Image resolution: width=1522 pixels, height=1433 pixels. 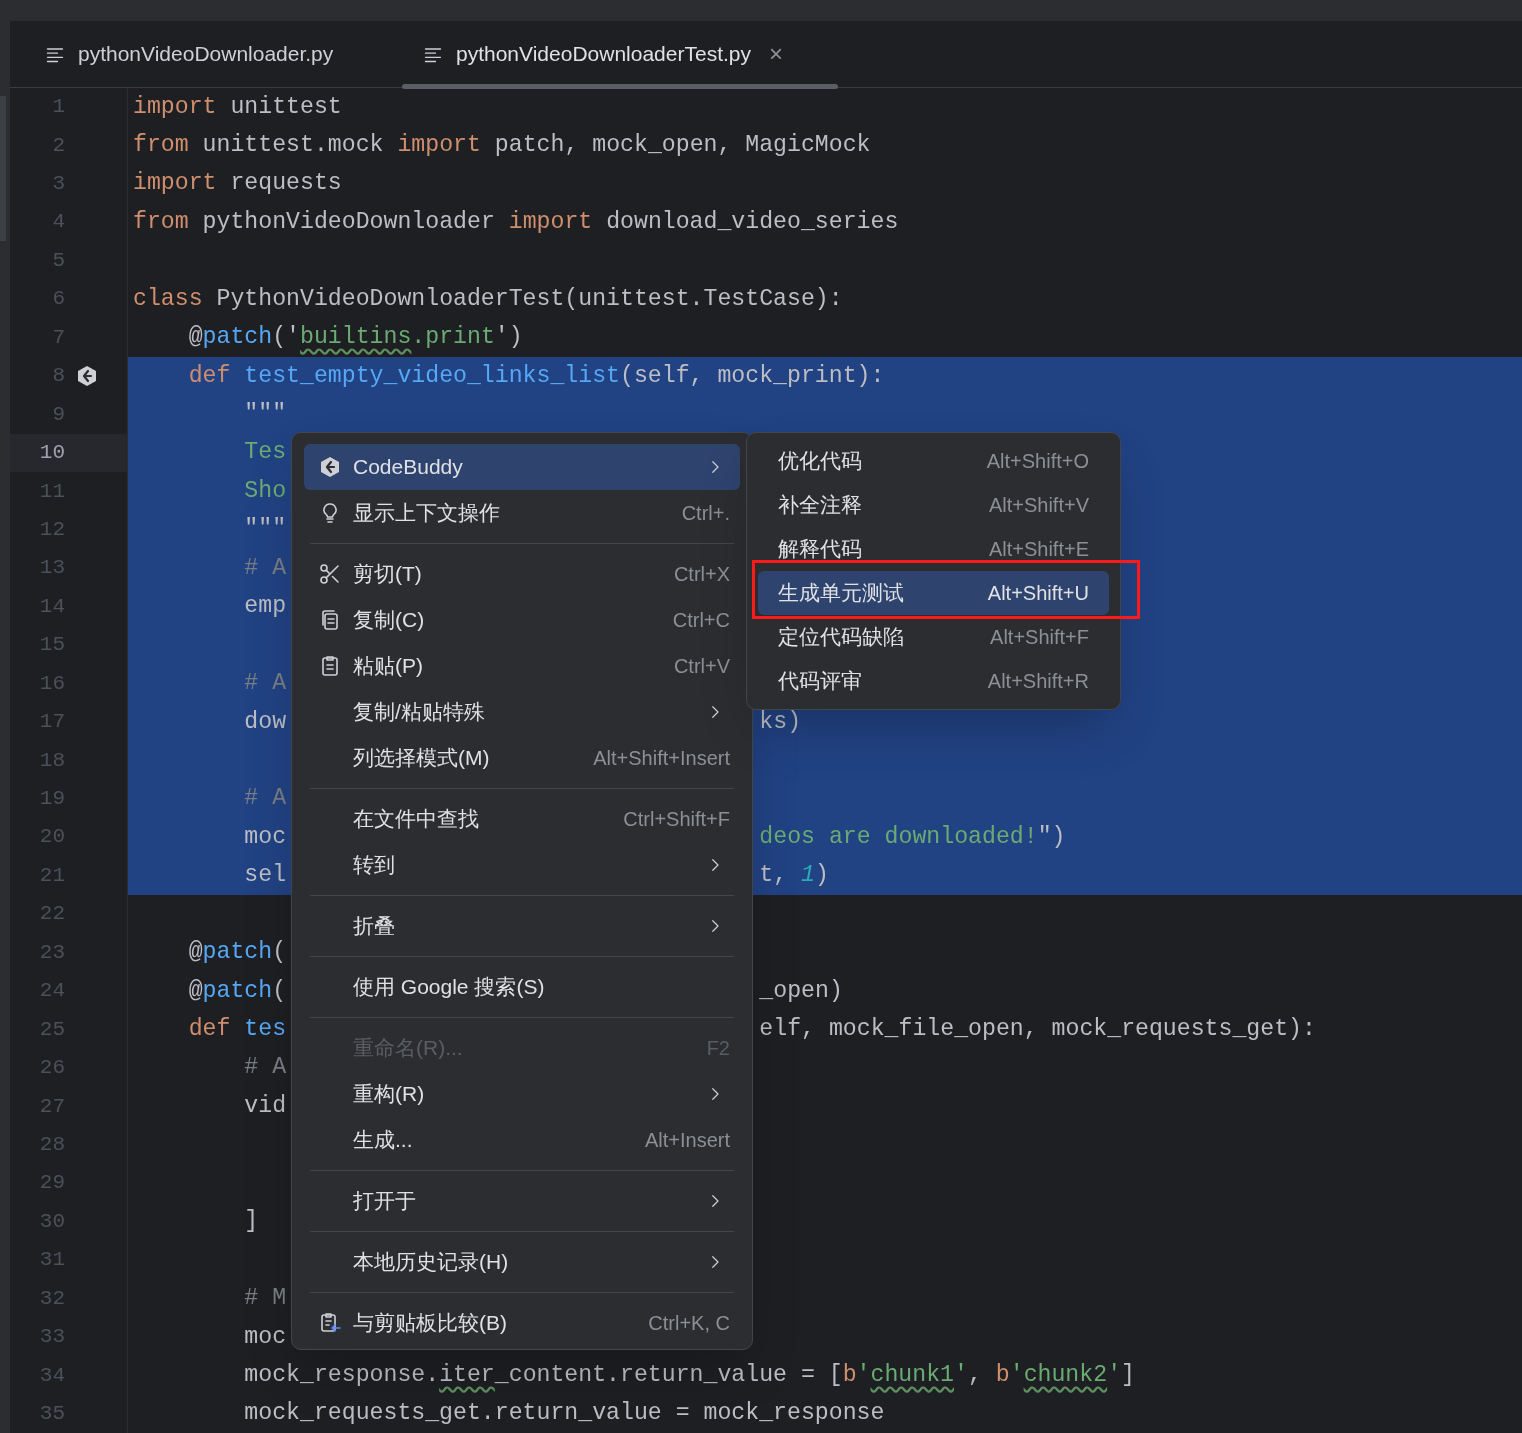 What do you see at coordinates (522, 467) in the screenshot?
I see `menu-item: CodeBuddy` at bounding box center [522, 467].